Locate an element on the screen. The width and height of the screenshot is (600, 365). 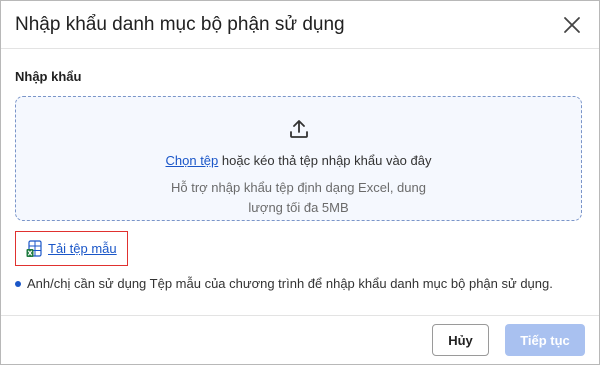
dialog-footer: Hủy Tiếp tục is located at coordinates (300, 339).